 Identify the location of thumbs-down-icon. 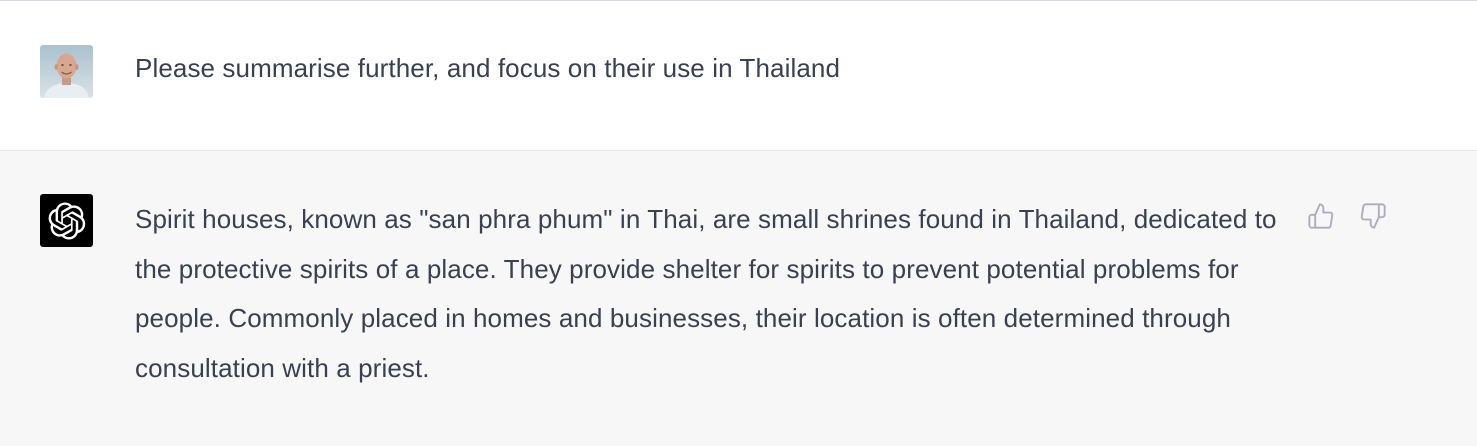
(1373, 216).